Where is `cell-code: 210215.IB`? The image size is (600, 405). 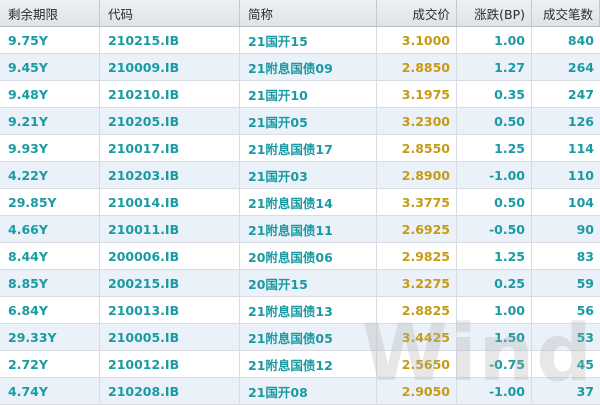
cell-code: 210215.IB is located at coordinates (170, 40).